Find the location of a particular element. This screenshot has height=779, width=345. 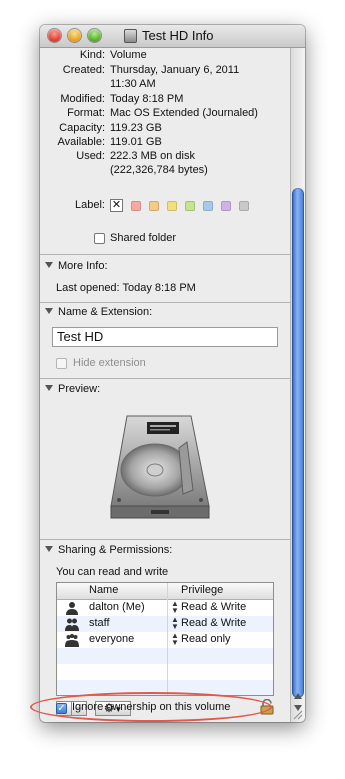

created-label: Created: is located at coordinates (83, 70).